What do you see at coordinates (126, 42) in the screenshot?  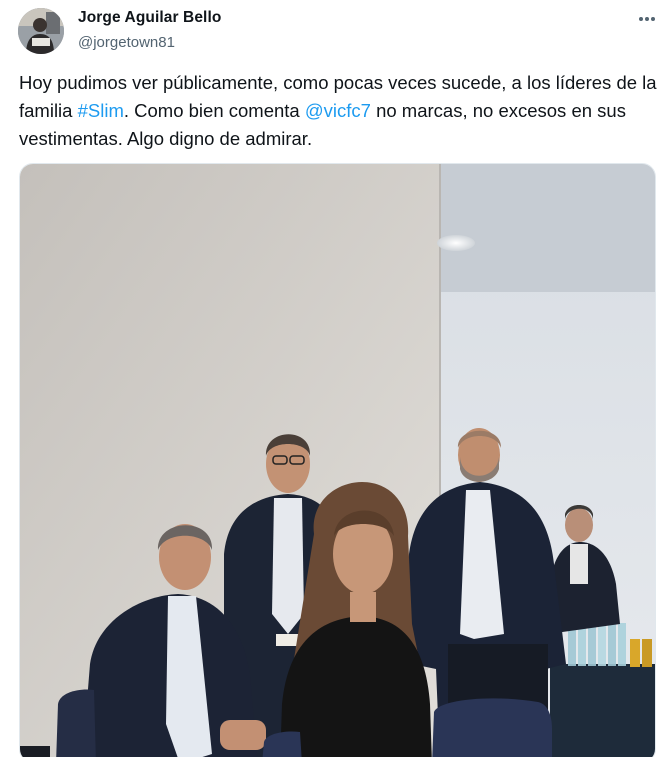 I see `author-handle: @jorgetown81` at bounding box center [126, 42].